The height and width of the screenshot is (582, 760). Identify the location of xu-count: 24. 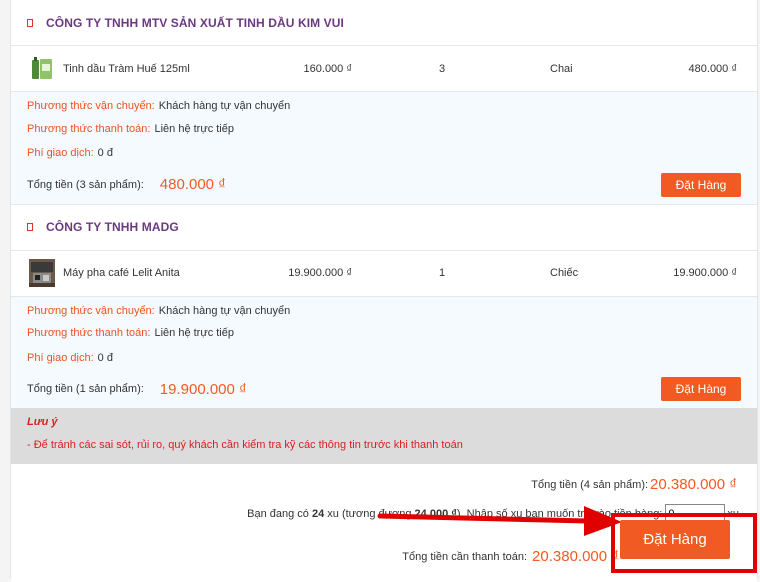
(318, 514).